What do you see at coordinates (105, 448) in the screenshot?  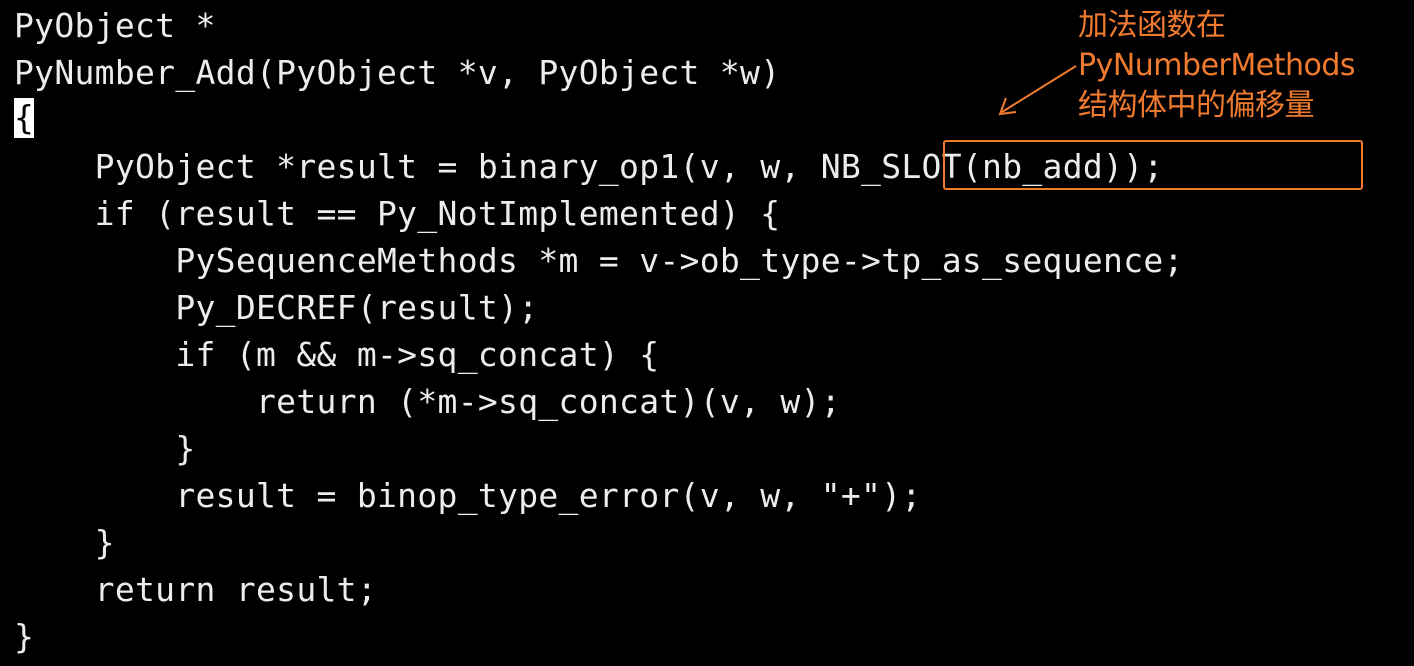 I see `code-line-10: }` at bounding box center [105, 448].